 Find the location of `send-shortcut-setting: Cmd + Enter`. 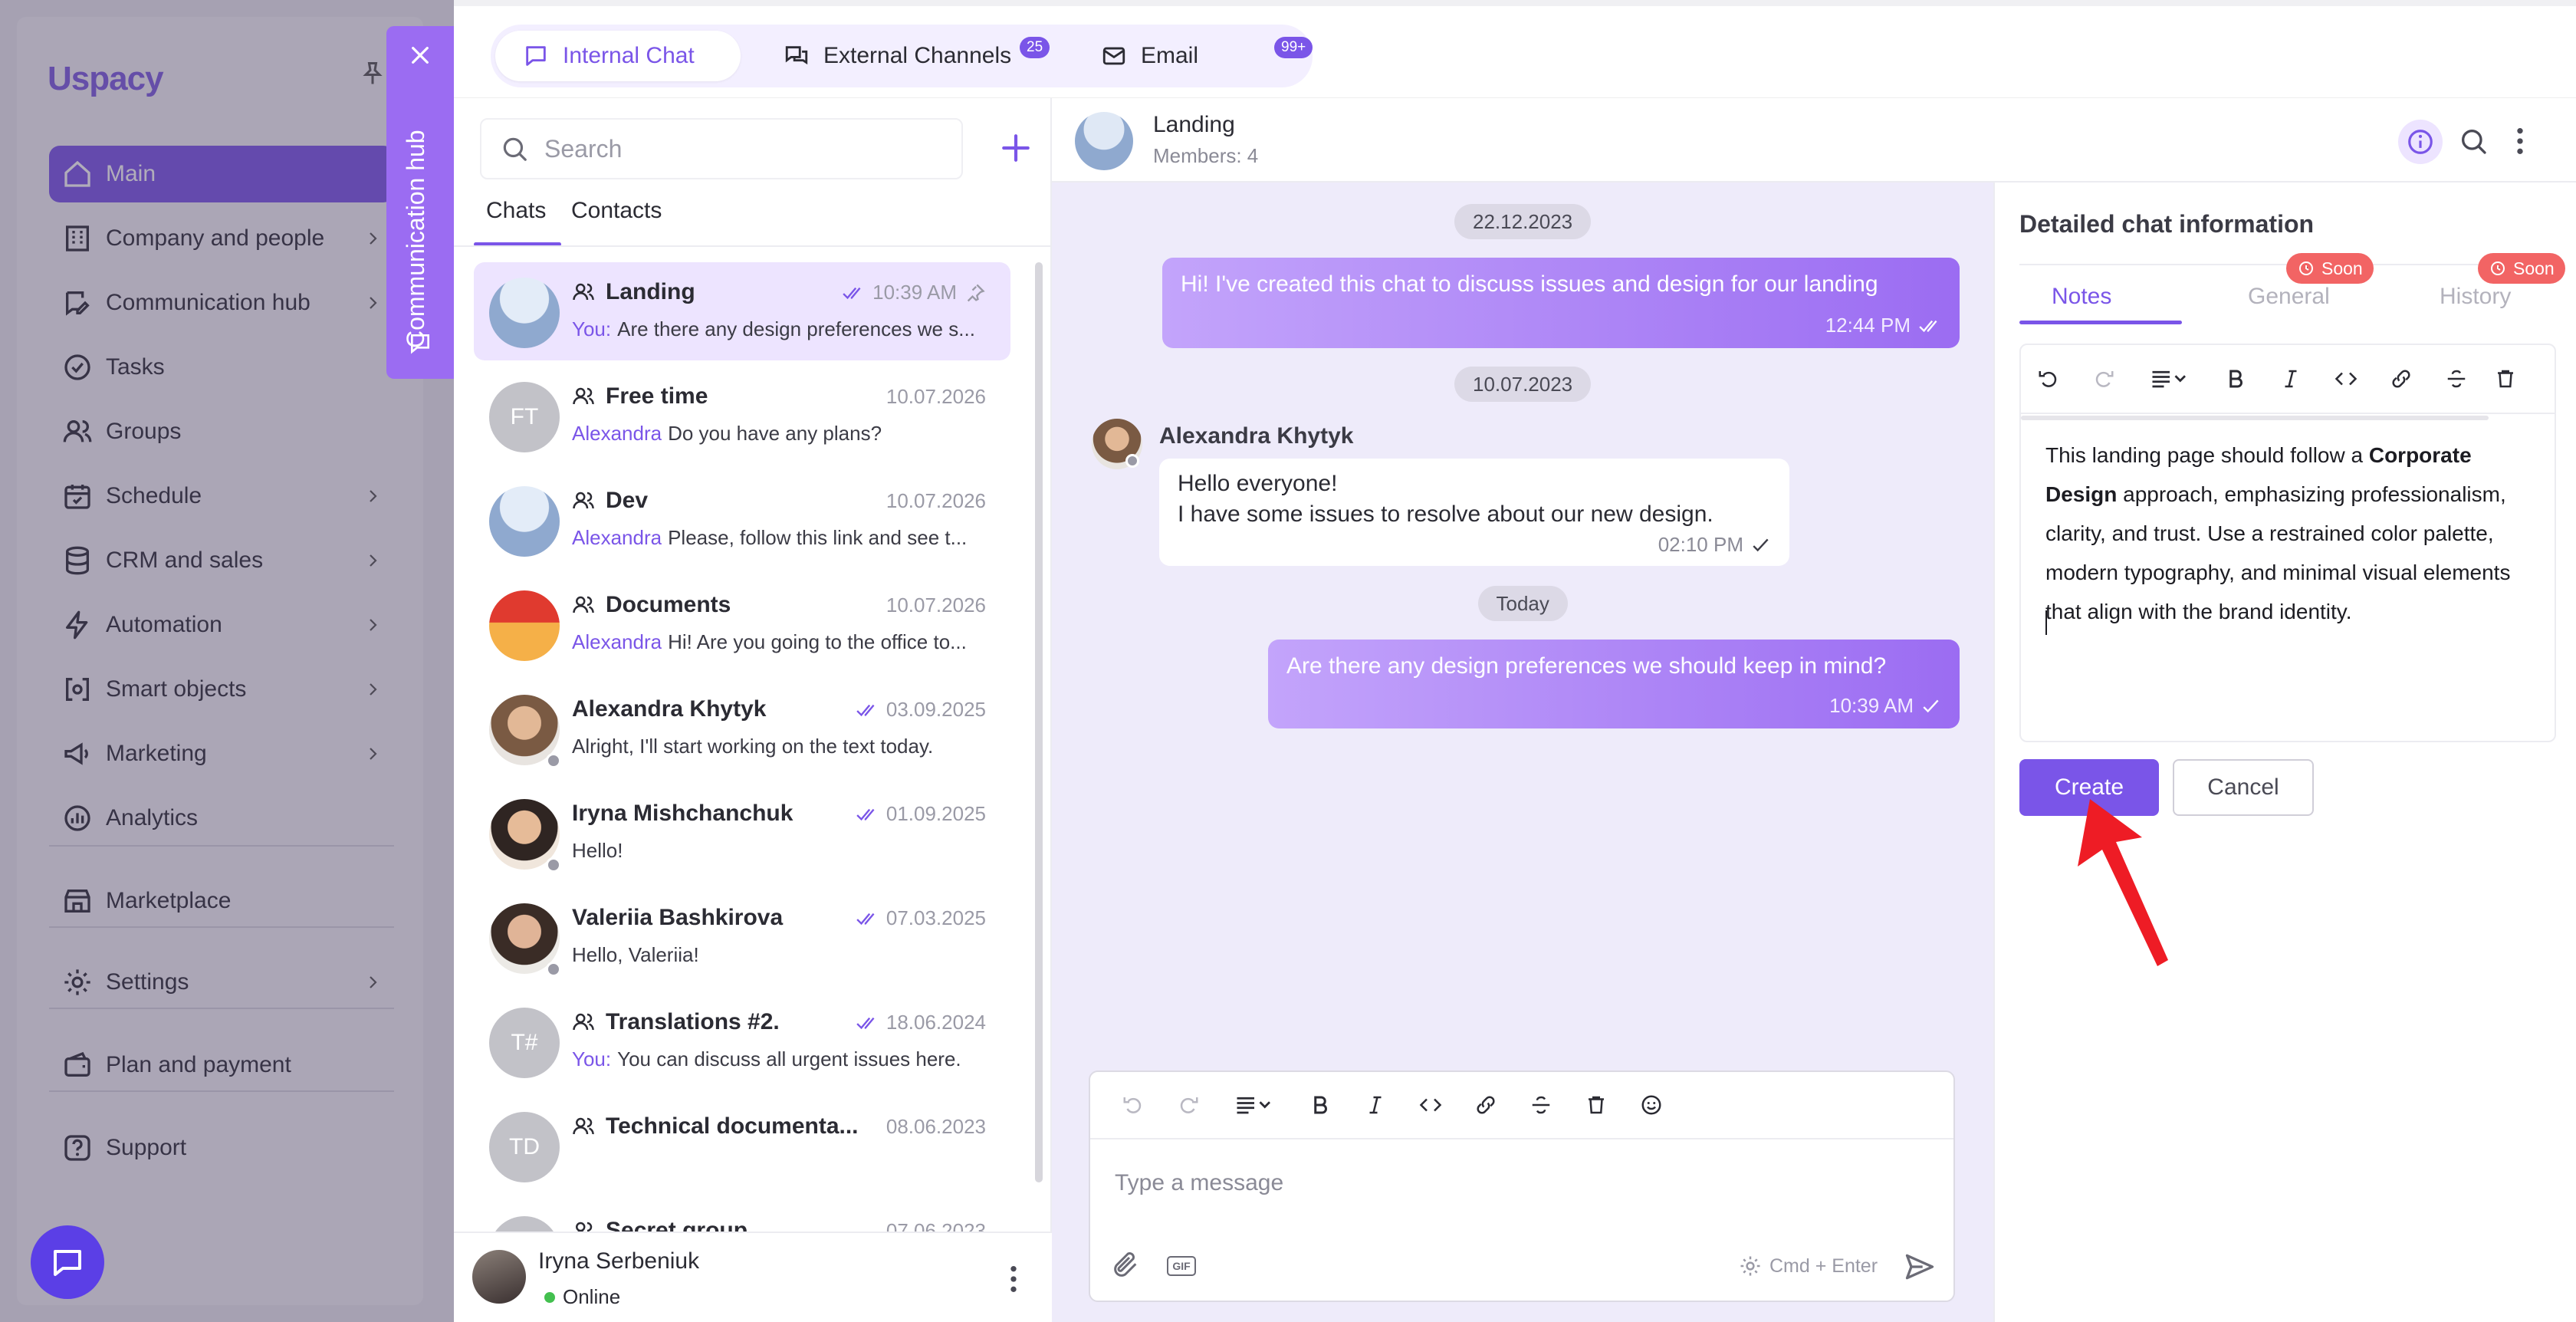

send-shortcut-setting: Cmd + Enter is located at coordinates (1809, 1266).